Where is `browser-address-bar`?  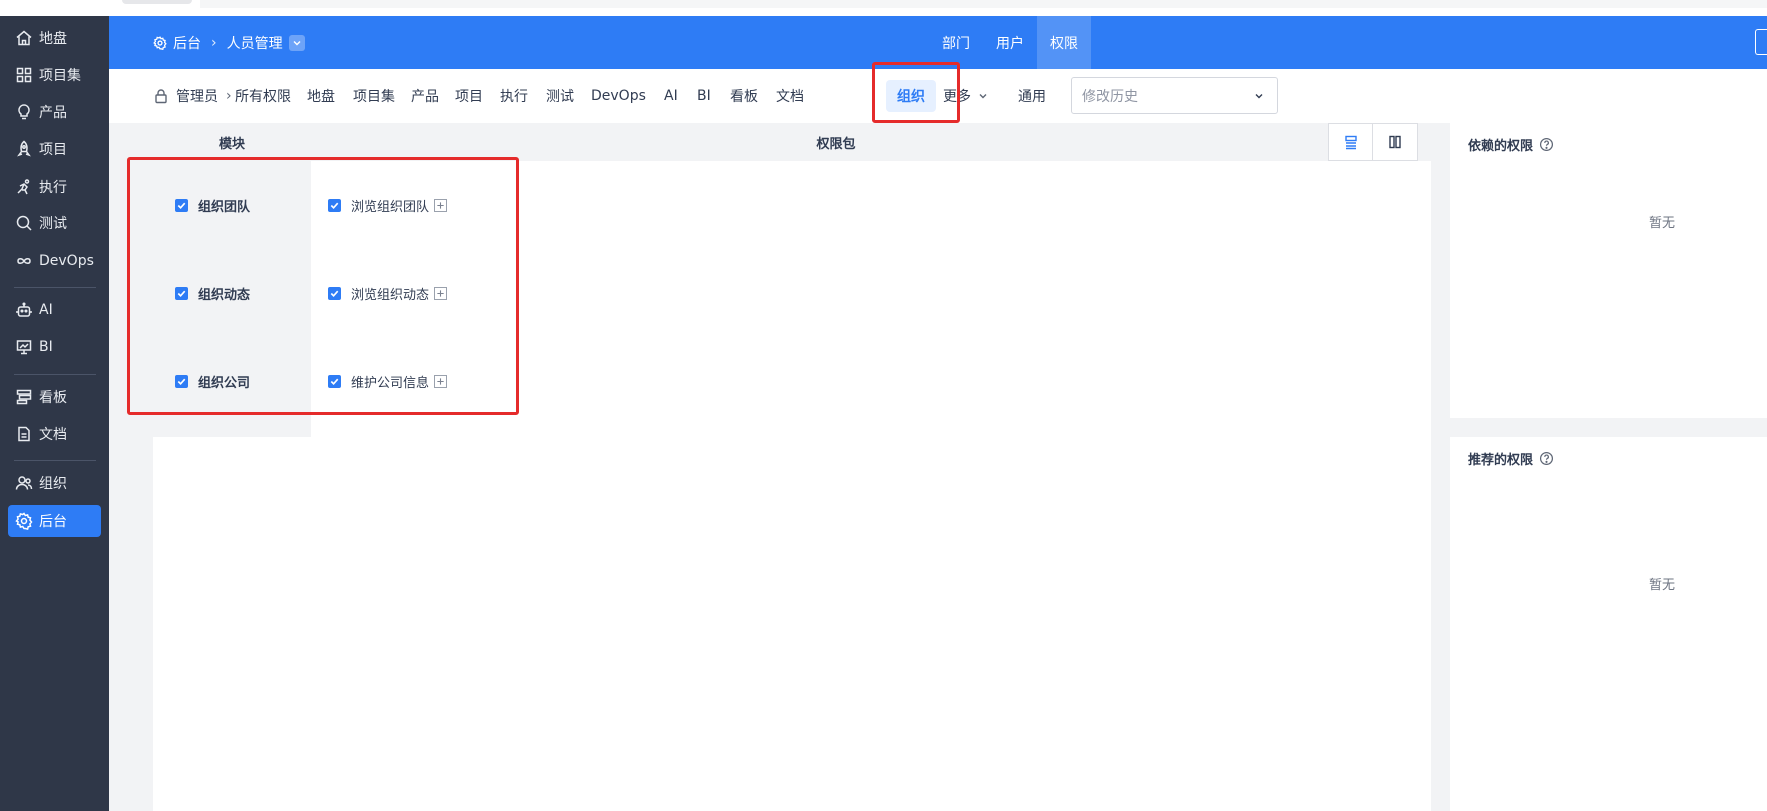
browser-address-bar is located at coordinates (983, 4).